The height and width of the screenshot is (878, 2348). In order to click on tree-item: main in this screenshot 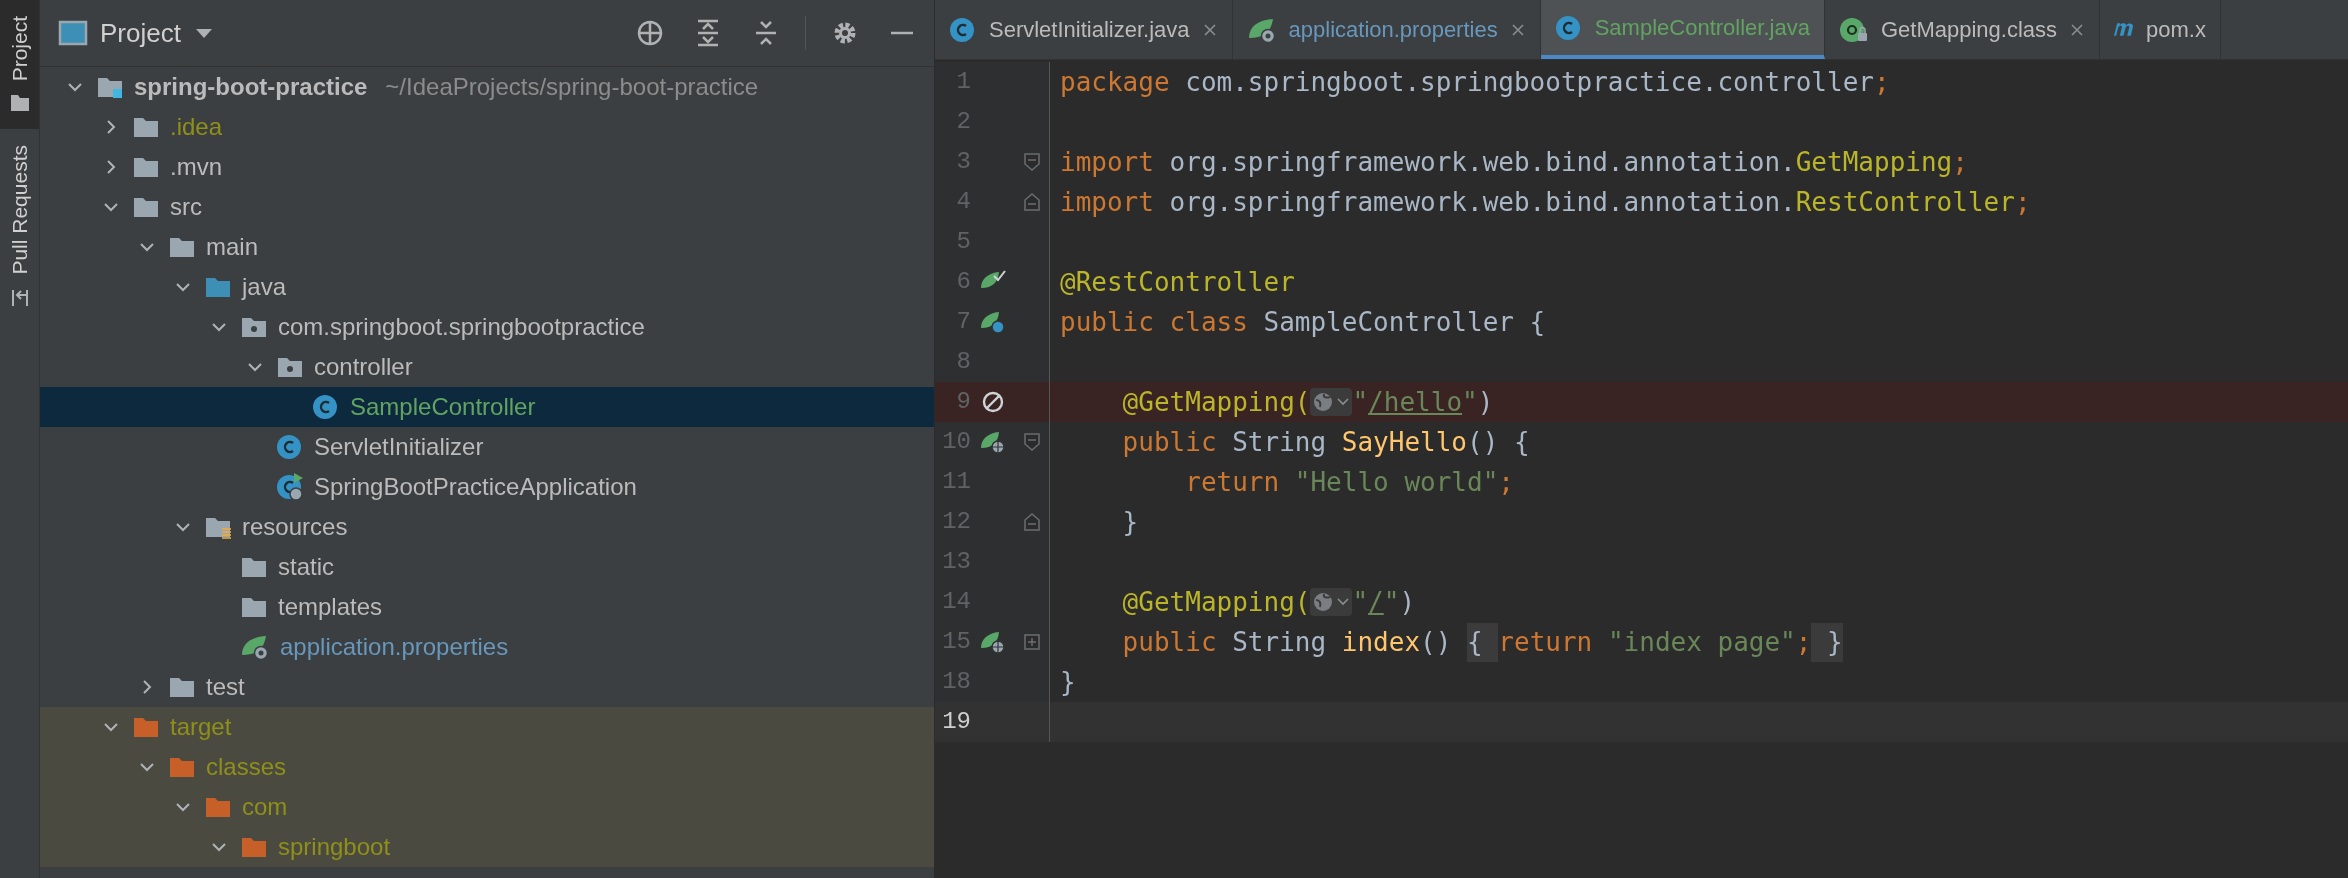, I will do `click(487, 247)`.